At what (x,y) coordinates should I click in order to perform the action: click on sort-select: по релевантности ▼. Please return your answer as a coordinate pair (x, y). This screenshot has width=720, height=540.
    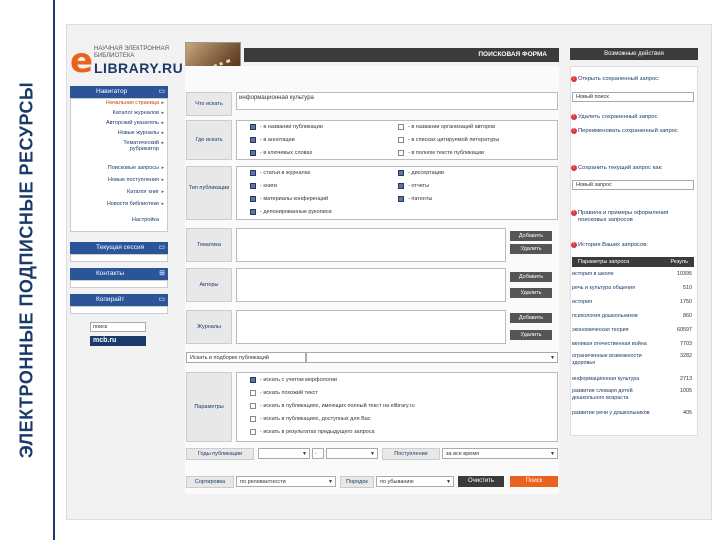
    Looking at the image, I should click on (286, 481).